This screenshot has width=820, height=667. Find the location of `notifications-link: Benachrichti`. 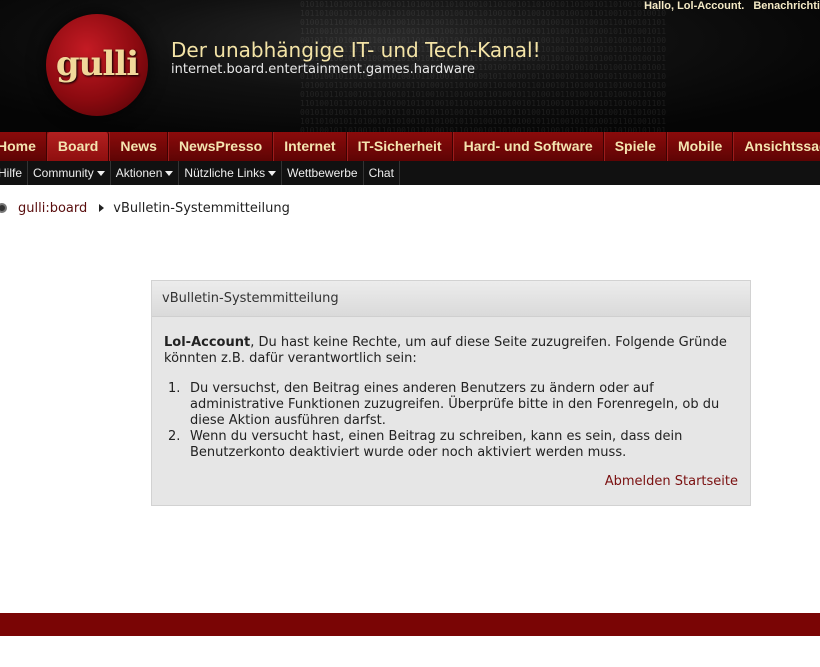

notifications-link: Benachrichti is located at coordinates (786, 6).